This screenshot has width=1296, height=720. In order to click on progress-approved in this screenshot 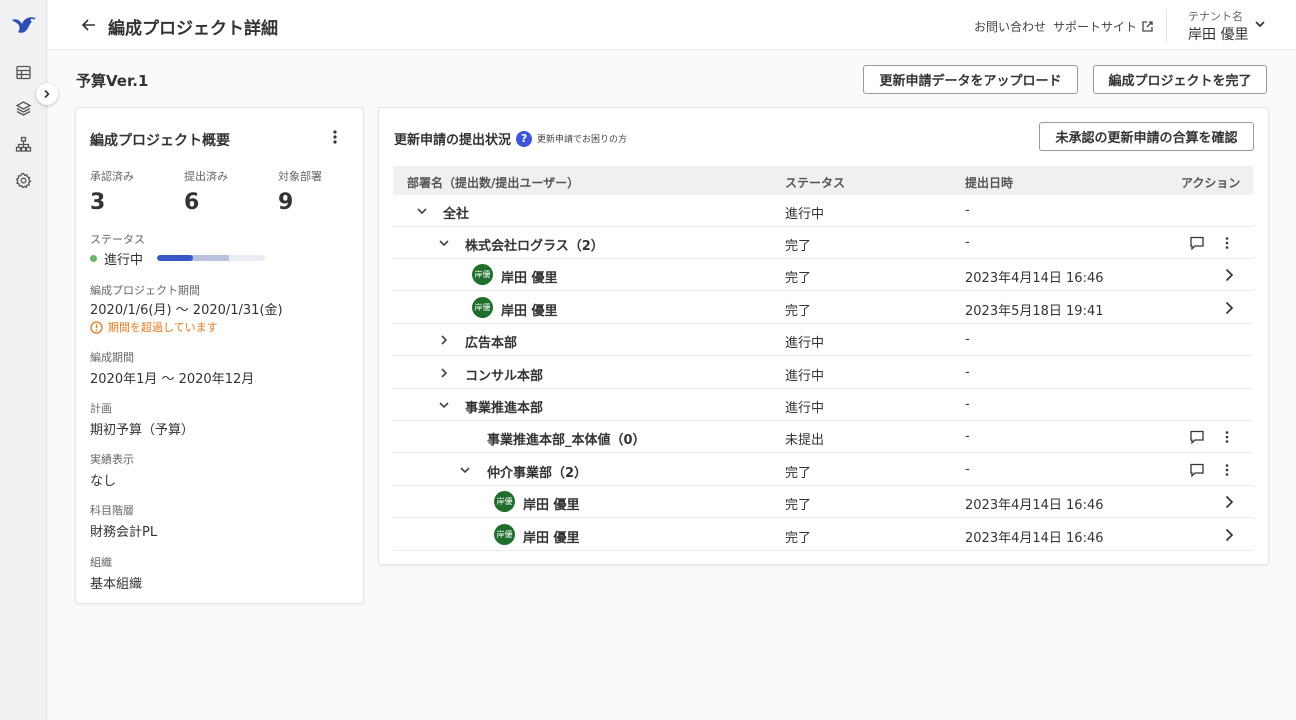, I will do `click(175, 258)`.